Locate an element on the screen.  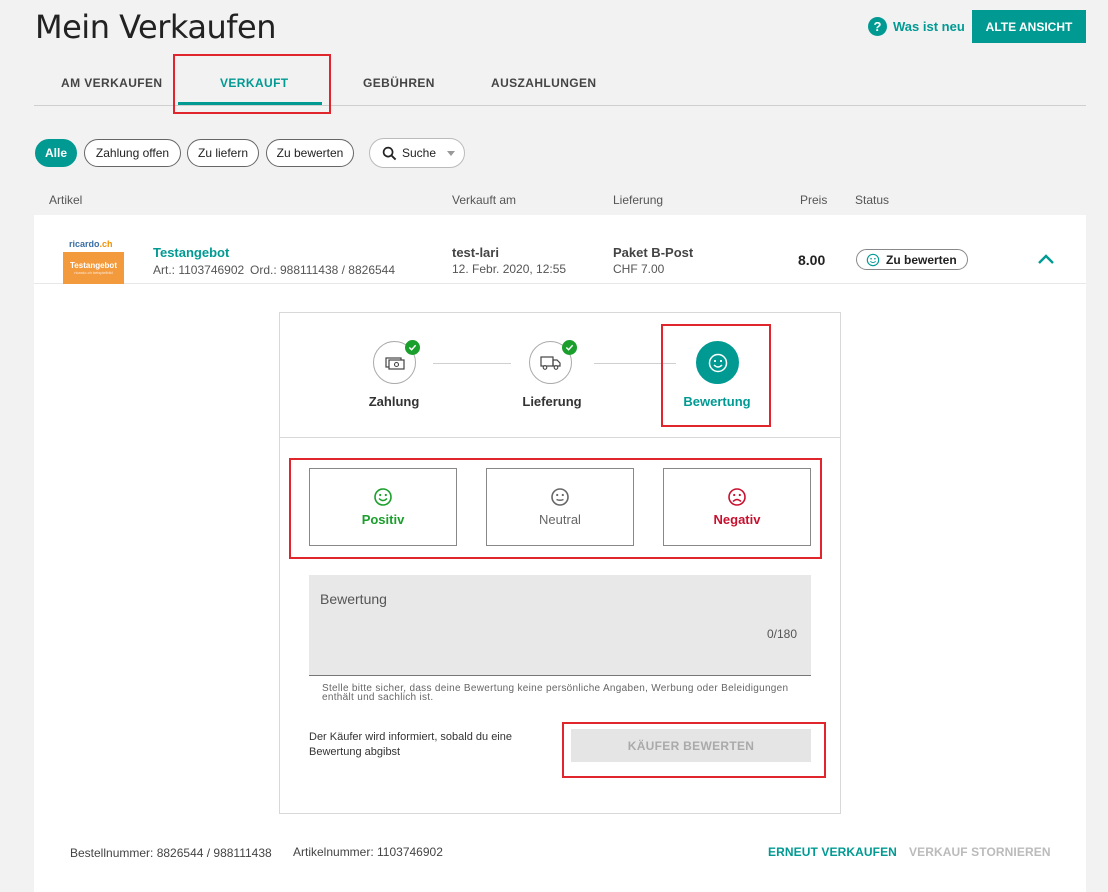
step-connector is located at coordinates (472, 363).